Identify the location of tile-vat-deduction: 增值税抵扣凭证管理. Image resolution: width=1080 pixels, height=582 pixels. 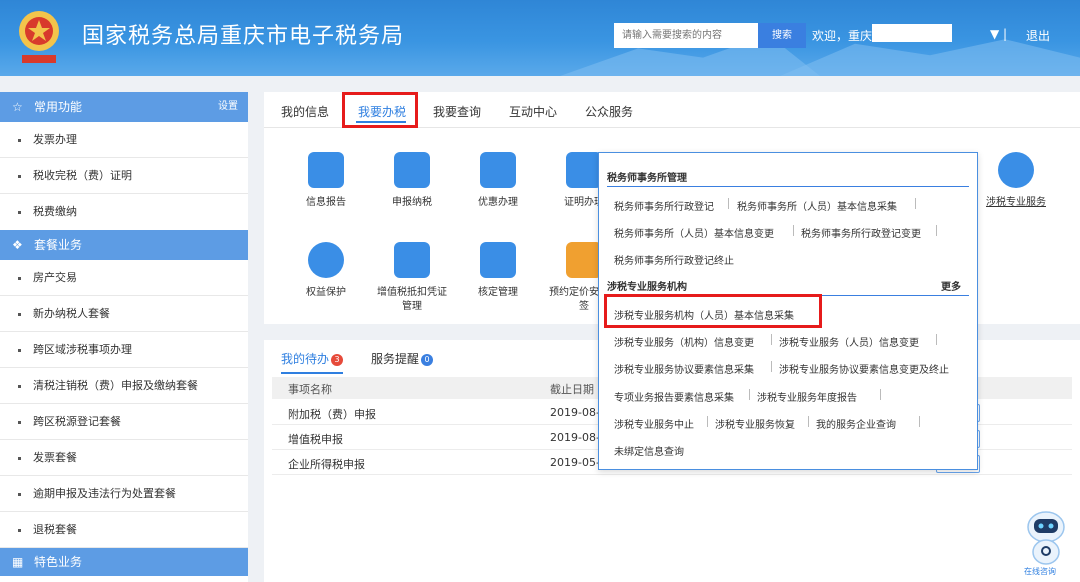
(412, 278).